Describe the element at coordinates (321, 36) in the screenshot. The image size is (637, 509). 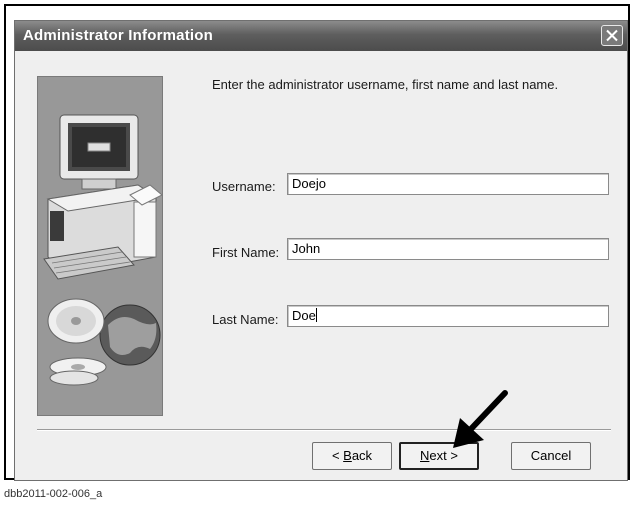
I see `title-bar: Administrator Information` at that location.